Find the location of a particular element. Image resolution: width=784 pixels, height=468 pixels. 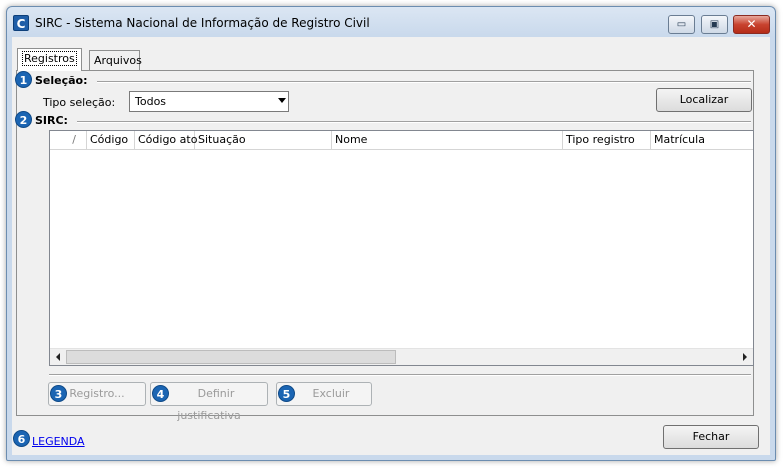

badge-4: 4 is located at coordinates (160, 393).